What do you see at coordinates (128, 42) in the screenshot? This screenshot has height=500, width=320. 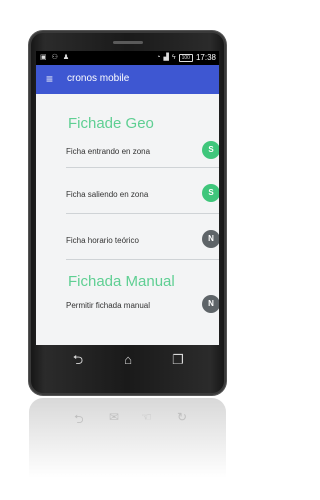 I see `phone-speaker` at bounding box center [128, 42].